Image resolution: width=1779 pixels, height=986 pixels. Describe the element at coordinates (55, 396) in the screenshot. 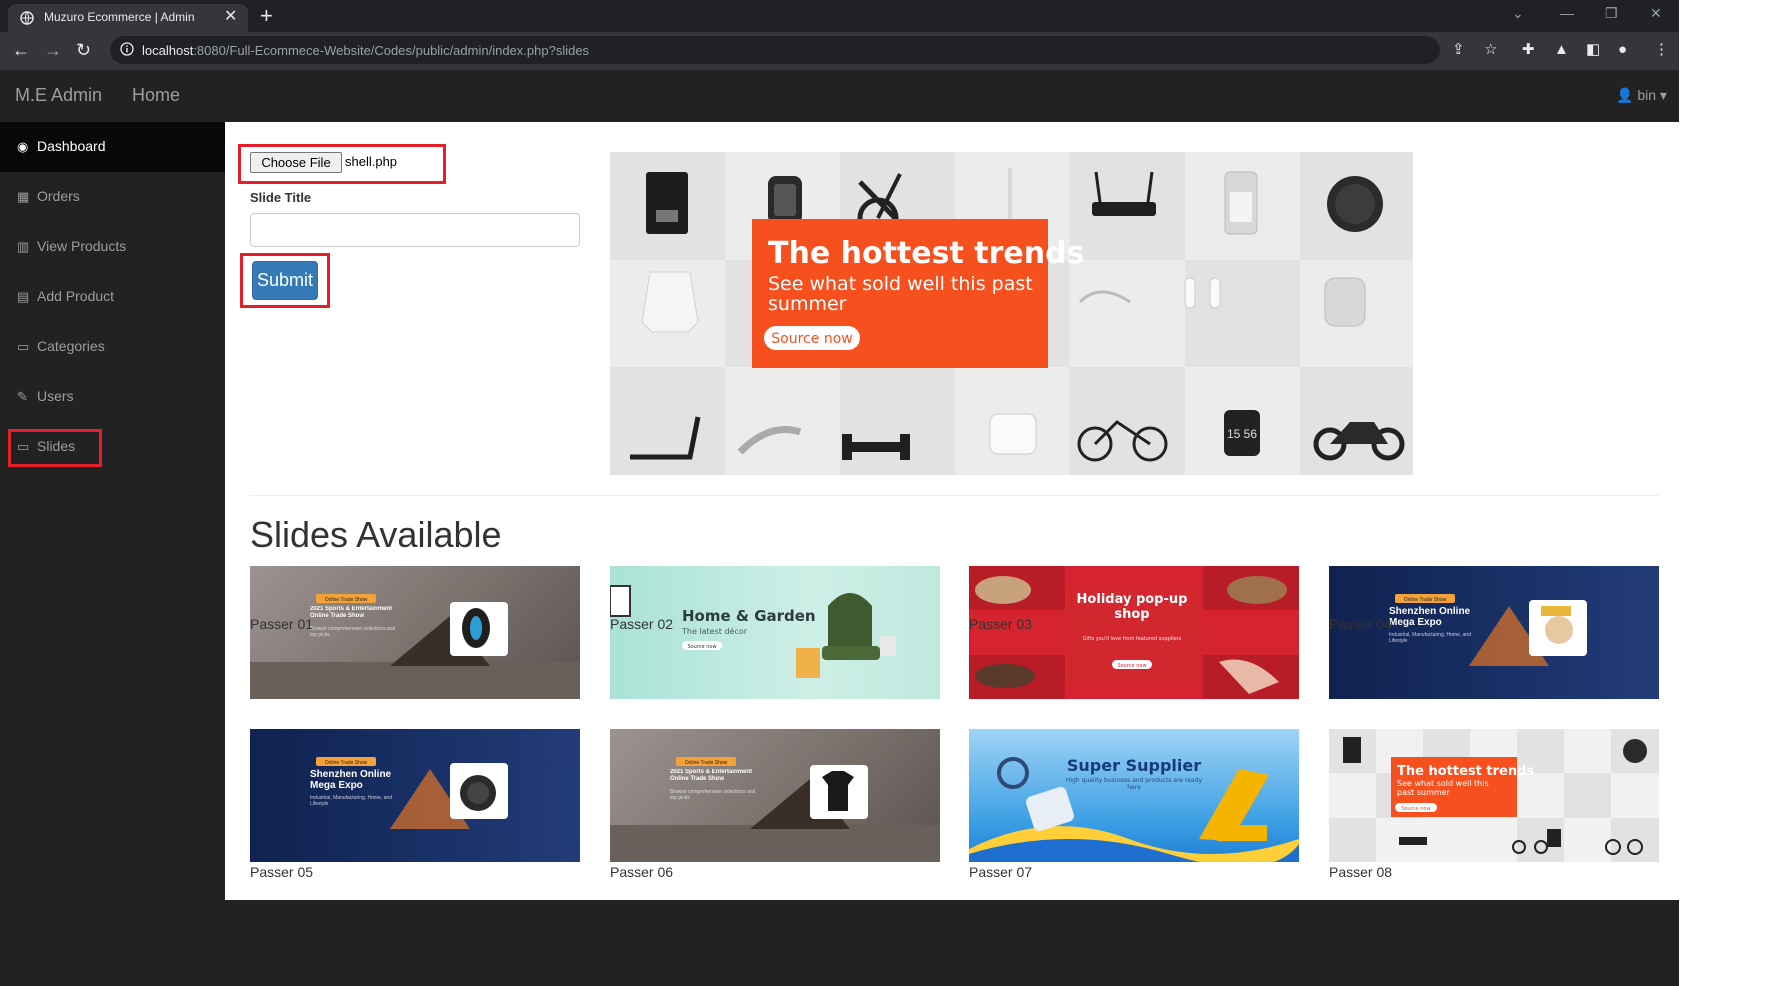

I see `sidebar-item-label: Users` at that location.